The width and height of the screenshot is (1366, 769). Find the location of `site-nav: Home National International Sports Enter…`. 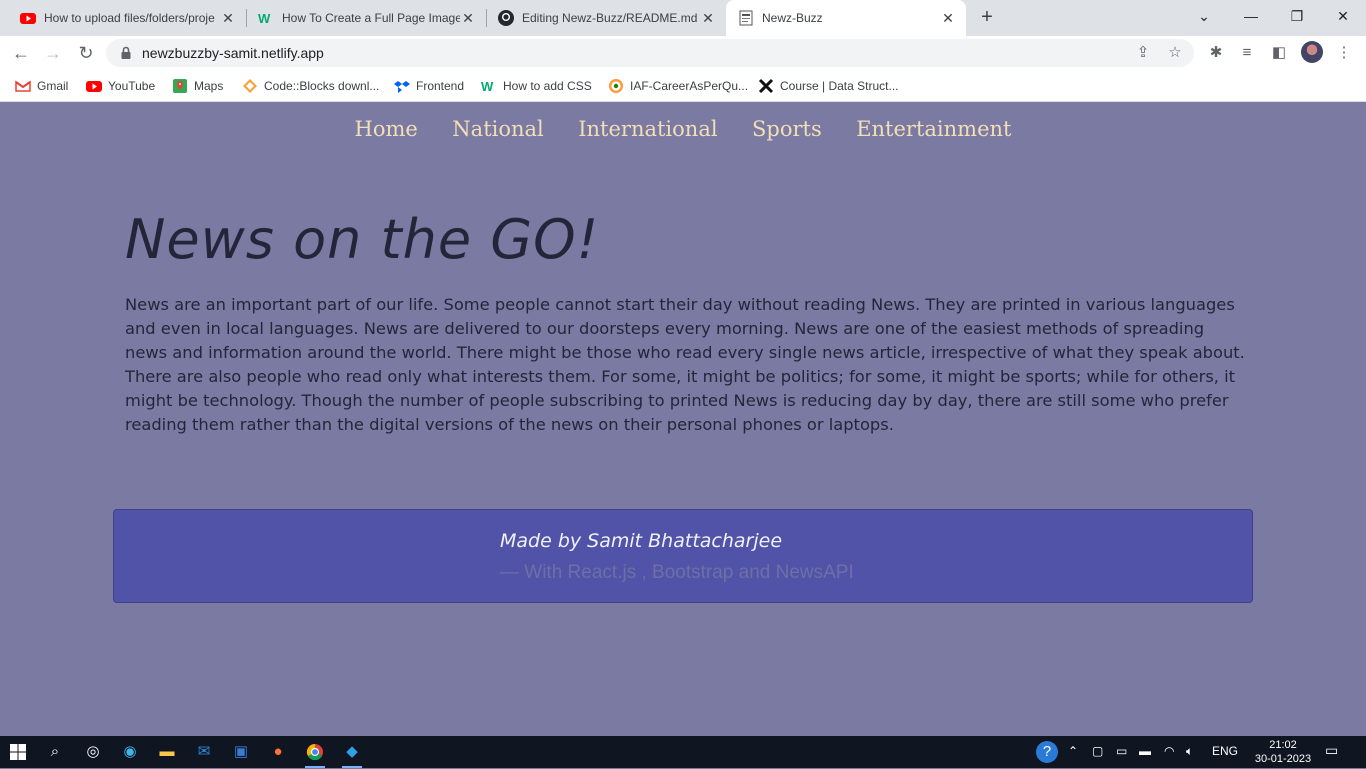

site-nav: Home National International Sports Enter… is located at coordinates (683, 129).